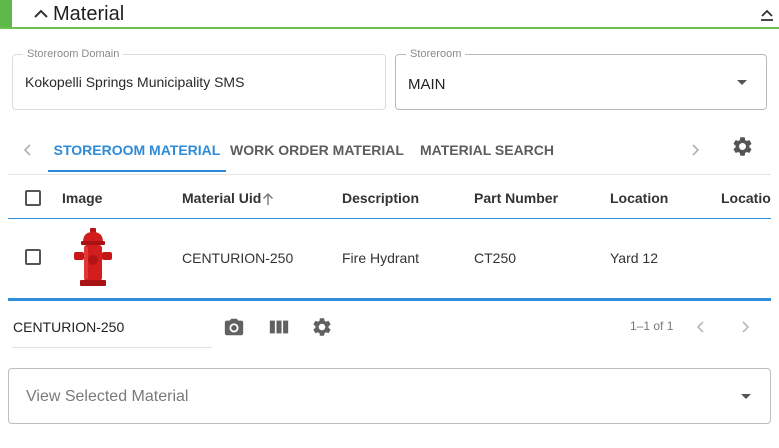  Describe the element at coordinates (268, 199) in the screenshot. I see `sort-ascending-icon` at that location.